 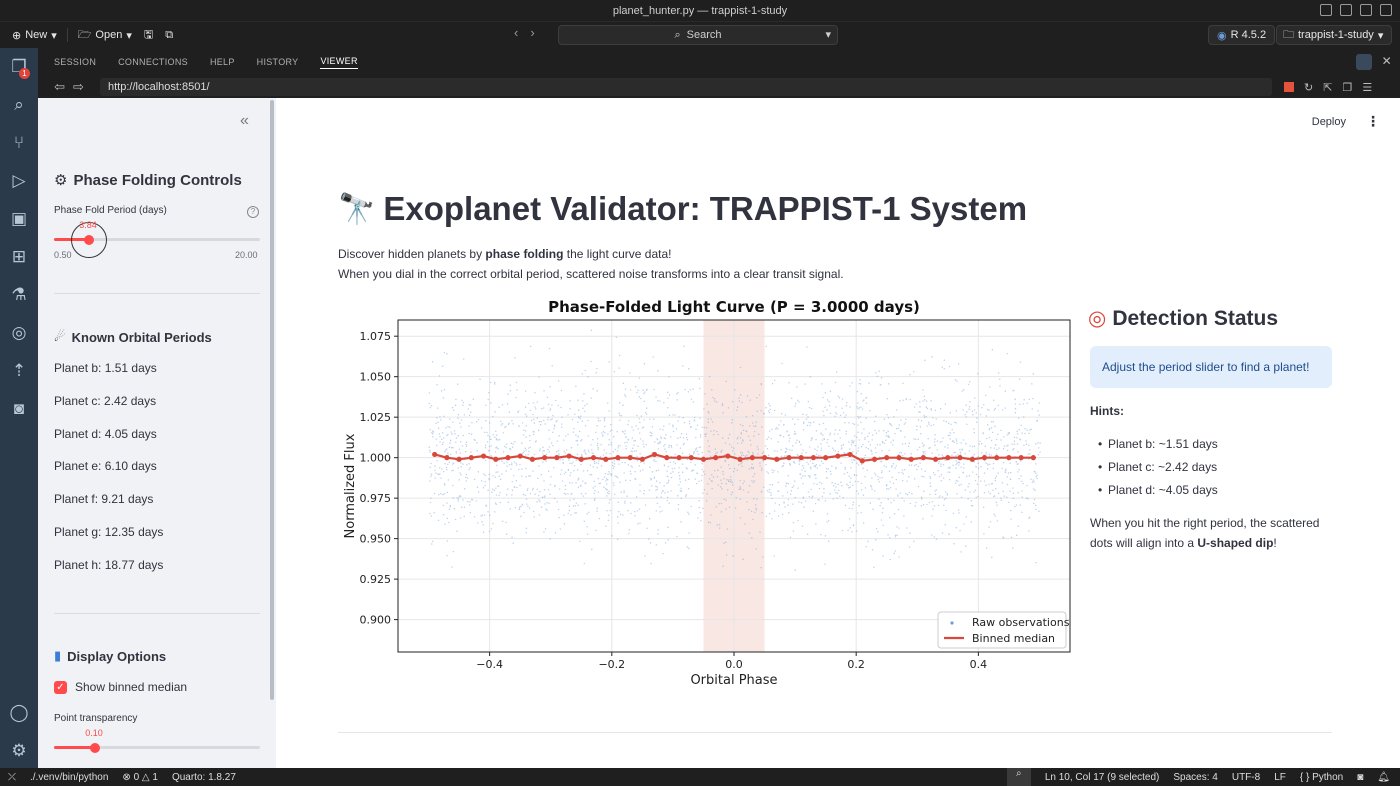 What do you see at coordinates (412, 254) in the screenshot?
I see `intro-text: Discover hidden planets by` at bounding box center [412, 254].